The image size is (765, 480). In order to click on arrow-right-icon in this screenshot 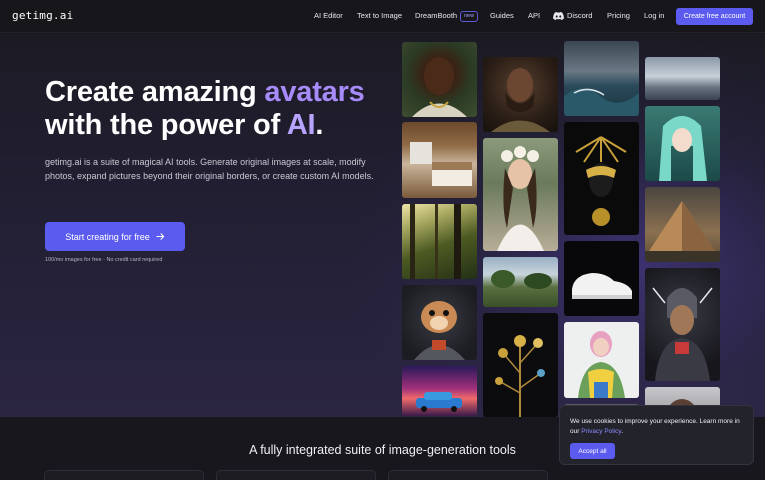, I will do `click(160, 236)`.